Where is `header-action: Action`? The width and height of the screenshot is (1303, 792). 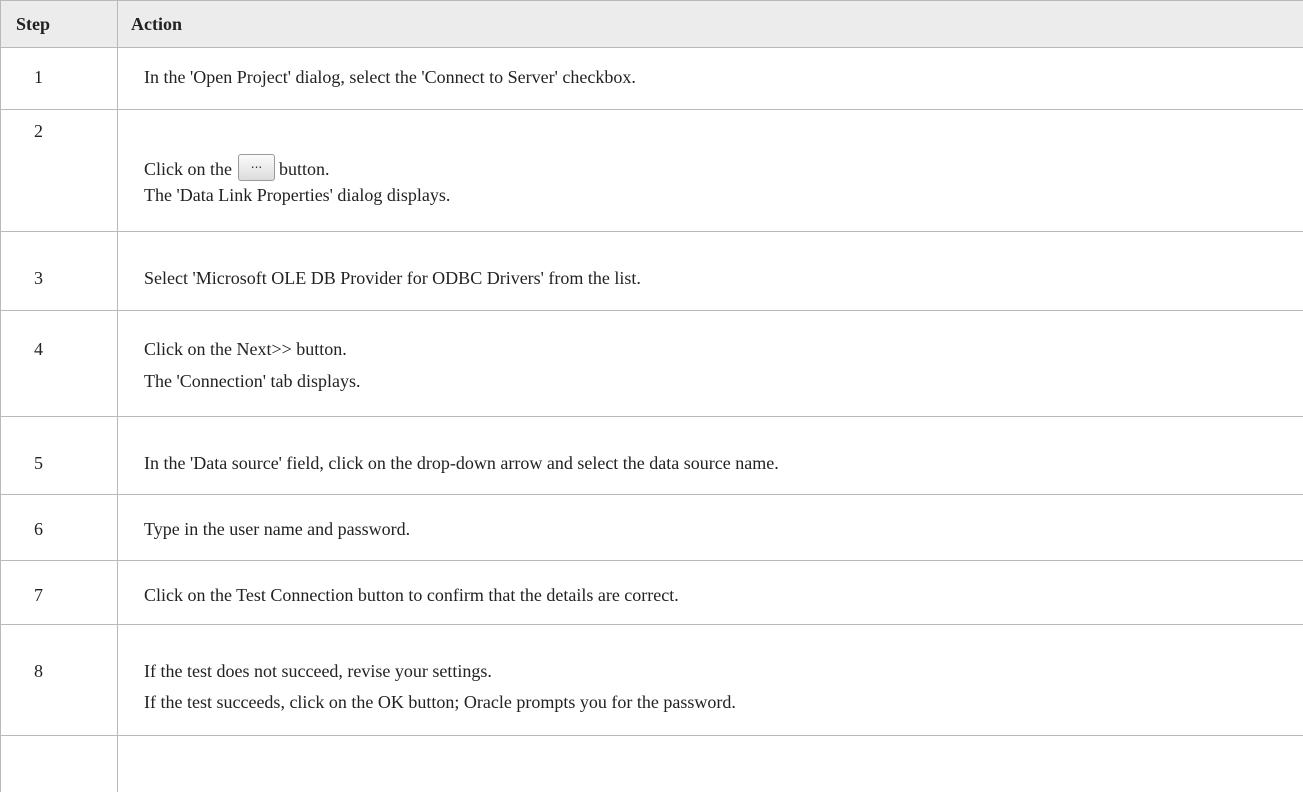
header-action: Action is located at coordinates (156, 24).